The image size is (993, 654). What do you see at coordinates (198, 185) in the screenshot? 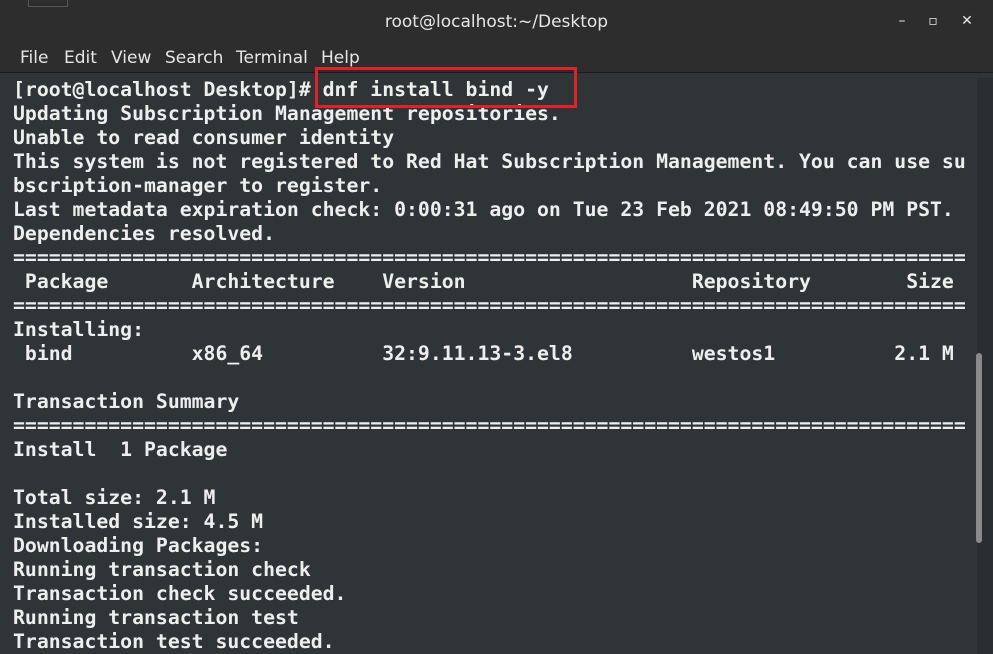
I see `terminal-line: bscription-manager to register.` at bounding box center [198, 185].